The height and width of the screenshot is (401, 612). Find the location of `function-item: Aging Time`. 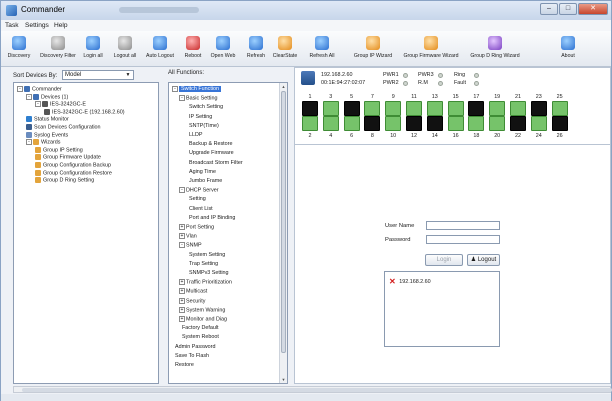

function-item: Aging Time is located at coordinates (201, 172).